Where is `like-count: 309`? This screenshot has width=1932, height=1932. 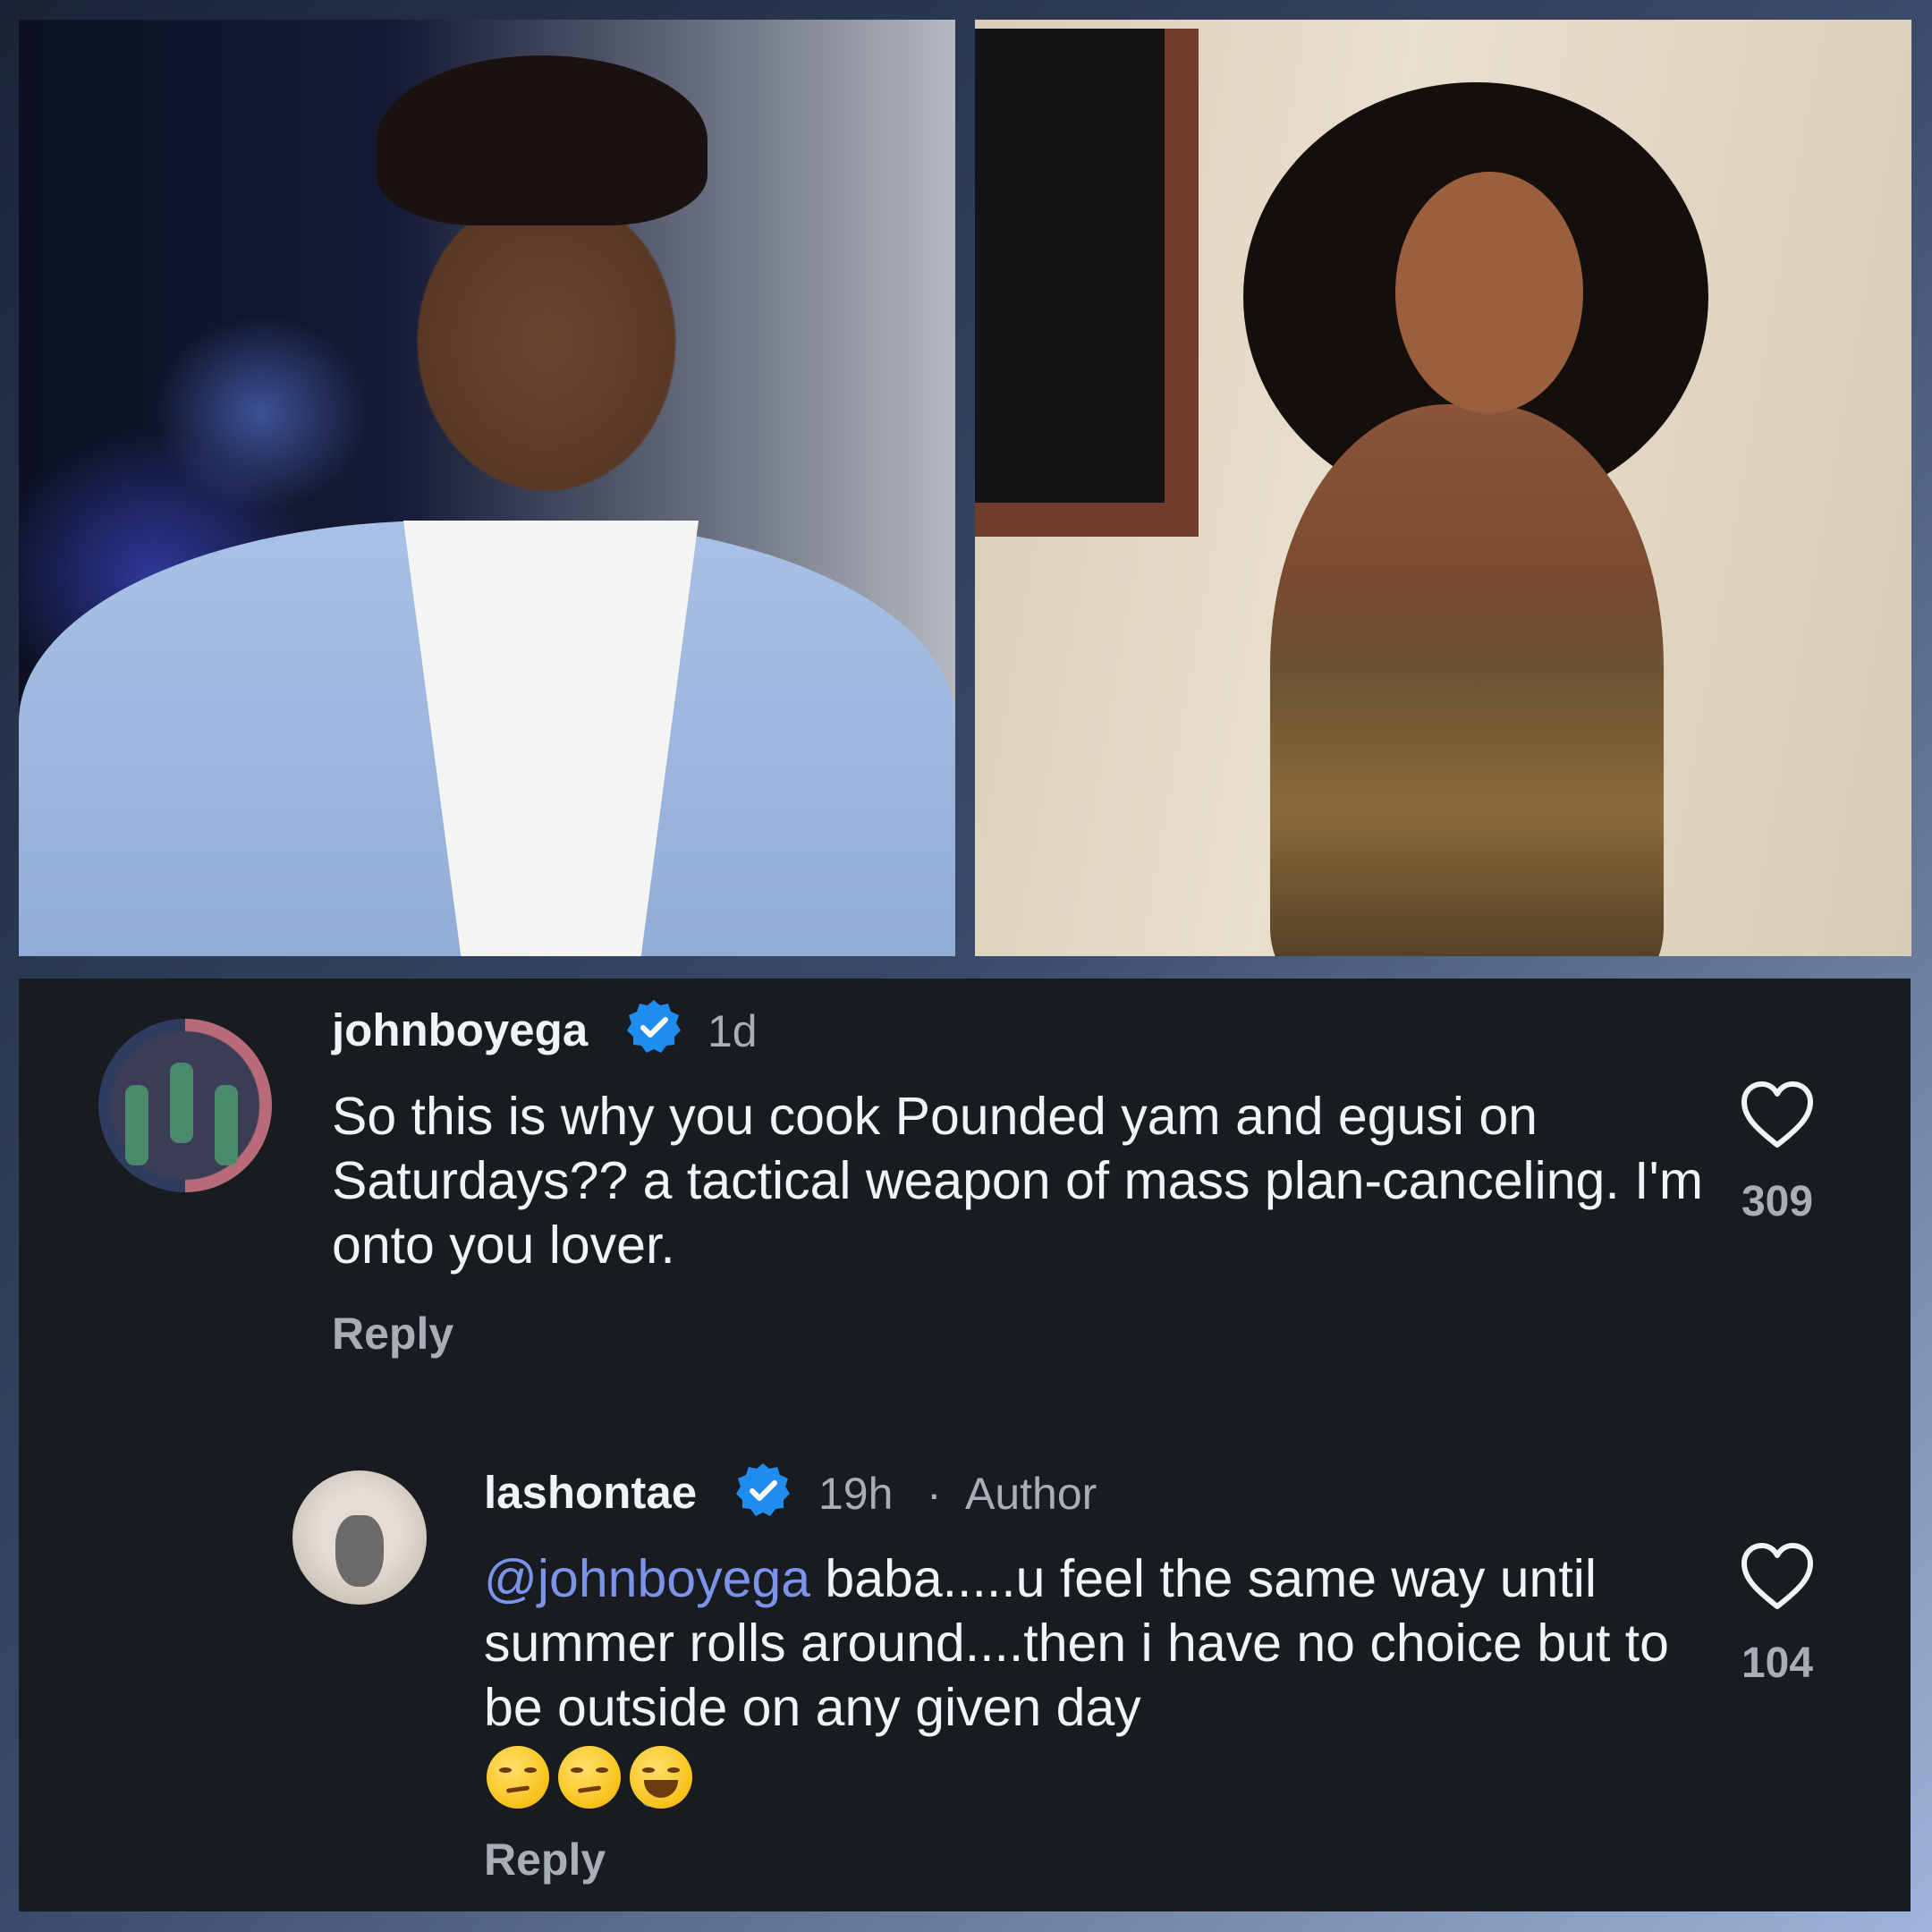 like-count: 309 is located at coordinates (1777, 1201).